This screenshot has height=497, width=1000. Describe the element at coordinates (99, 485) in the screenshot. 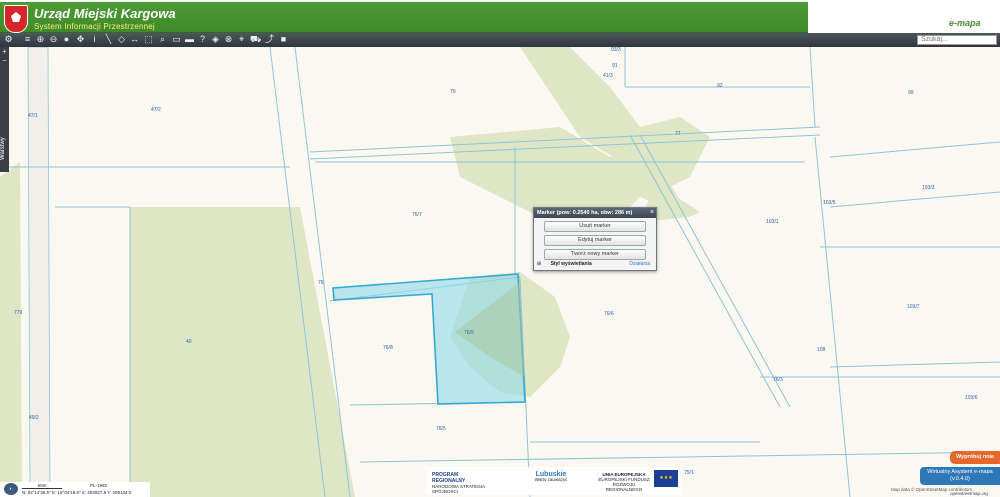

I see `projection-label: PL-1992` at that location.